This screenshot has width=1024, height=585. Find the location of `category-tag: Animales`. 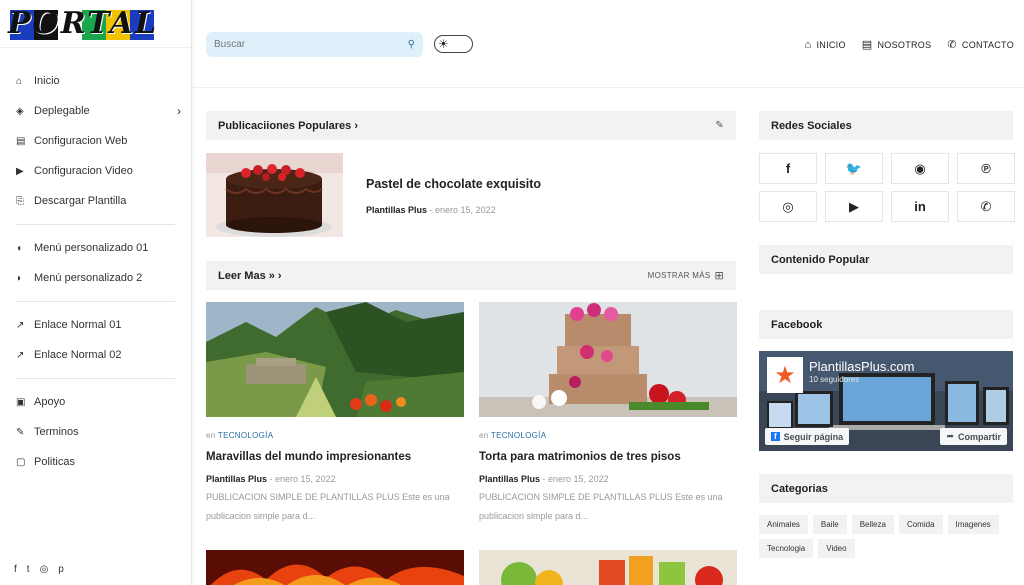

category-tag: Animales is located at coordinates (783, 524).